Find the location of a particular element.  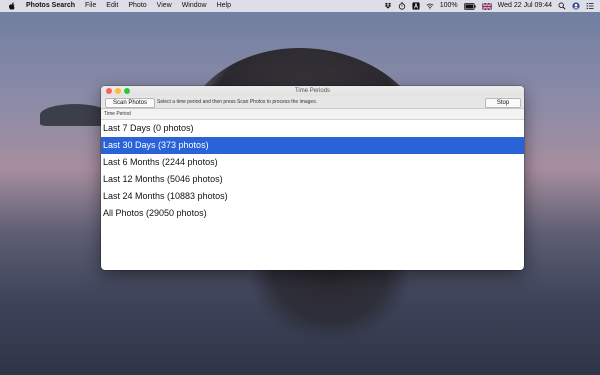

menu-help: Help is located at coordinates (224, 6).